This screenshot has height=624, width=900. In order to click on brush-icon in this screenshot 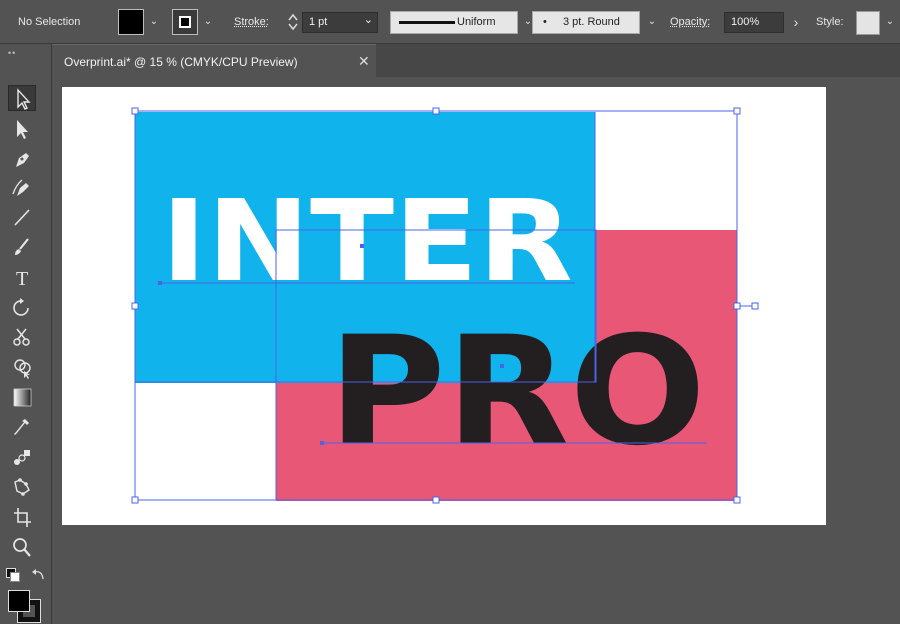, I will do `click(22, 246)`.